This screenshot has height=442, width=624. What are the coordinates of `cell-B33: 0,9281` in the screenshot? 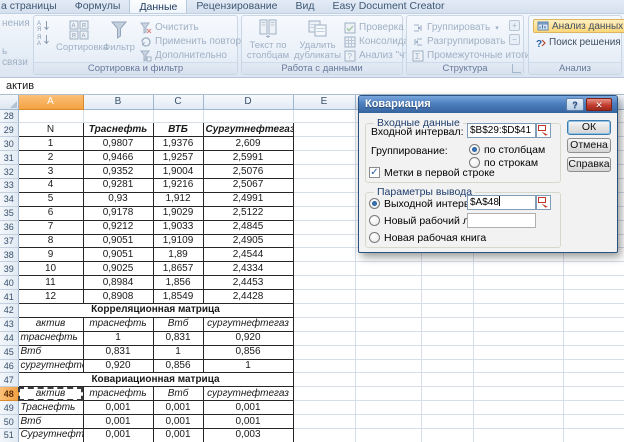 It's located at (118, 185).